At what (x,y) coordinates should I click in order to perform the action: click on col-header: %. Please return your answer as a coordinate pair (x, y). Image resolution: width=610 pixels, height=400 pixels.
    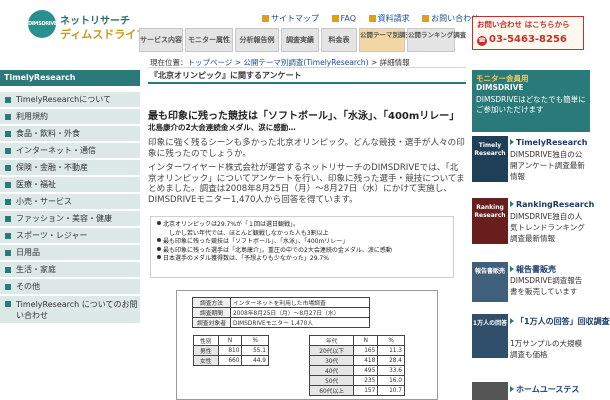
    Looking at the image, I should click on (255, 340).